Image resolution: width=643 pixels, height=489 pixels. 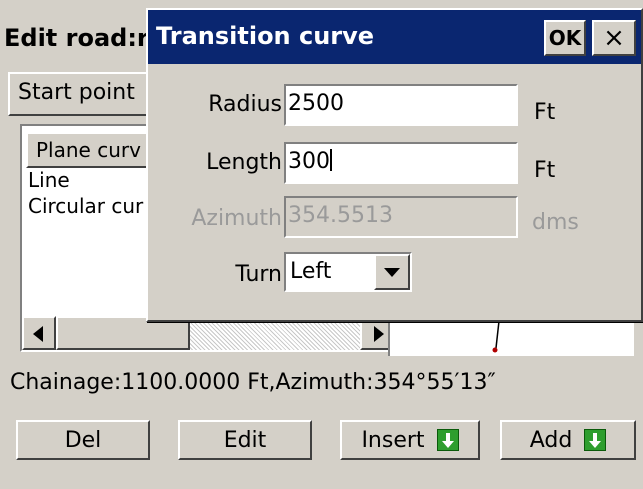 I want to click on del-button: Del, so click(x=83, y=440).